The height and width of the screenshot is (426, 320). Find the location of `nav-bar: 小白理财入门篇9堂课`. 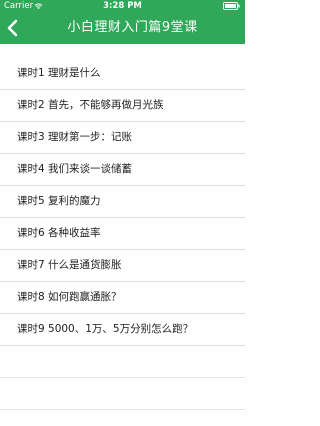

nav-bar: 小白理财入门篇9堂课 is located at coordinates (122, 28).